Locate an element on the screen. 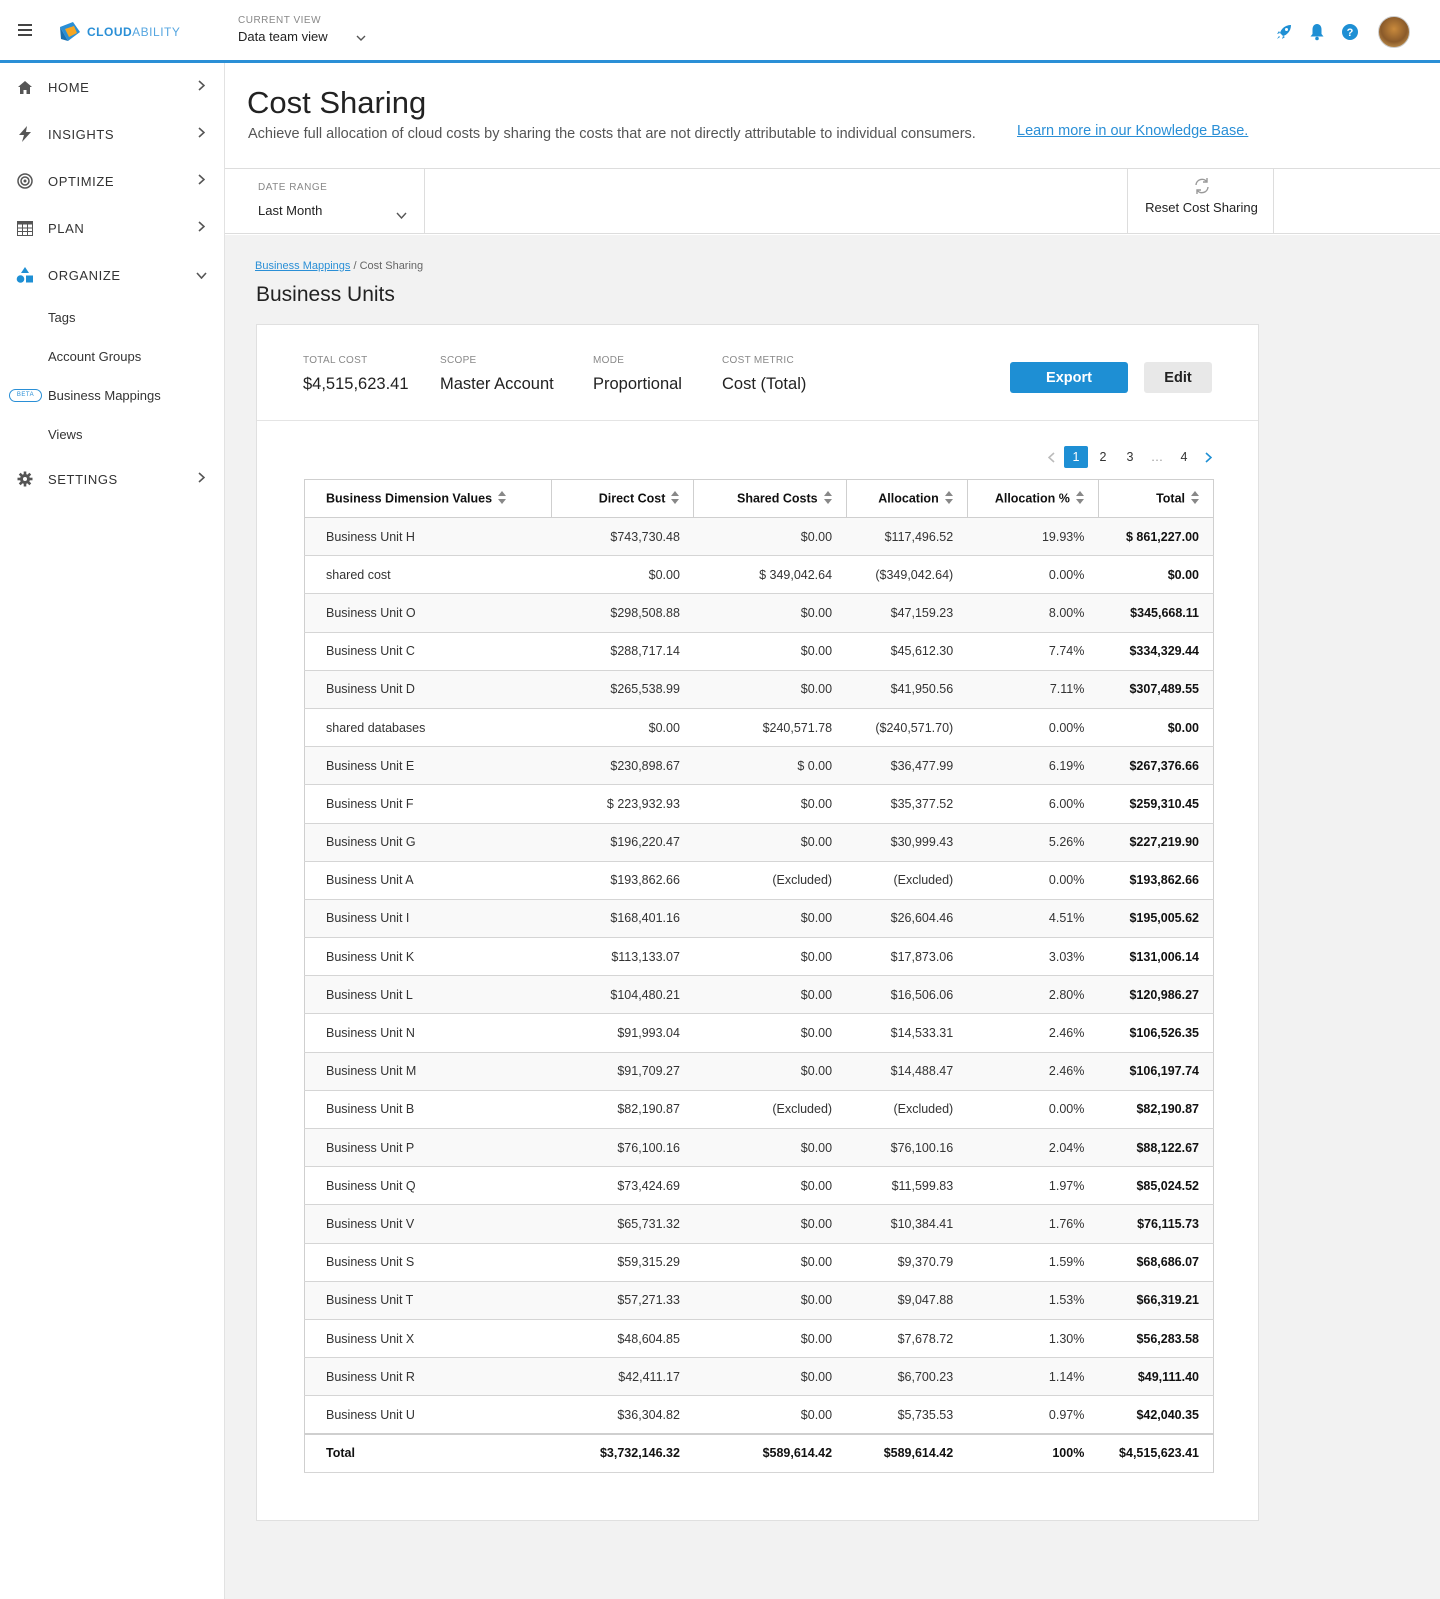  sidebar-subitem-business-mappings: Business Mappings is located at coordinates (104, 395).